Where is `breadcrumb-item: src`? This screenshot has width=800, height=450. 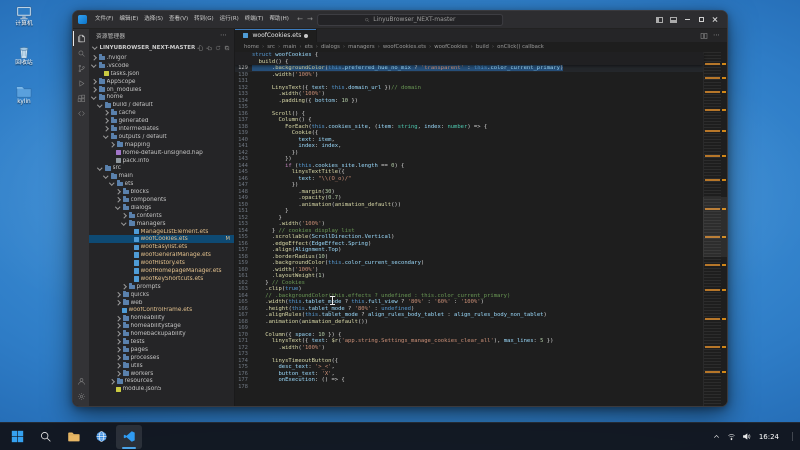 breadcrumb-item: src is located at coordinates (271, 47).